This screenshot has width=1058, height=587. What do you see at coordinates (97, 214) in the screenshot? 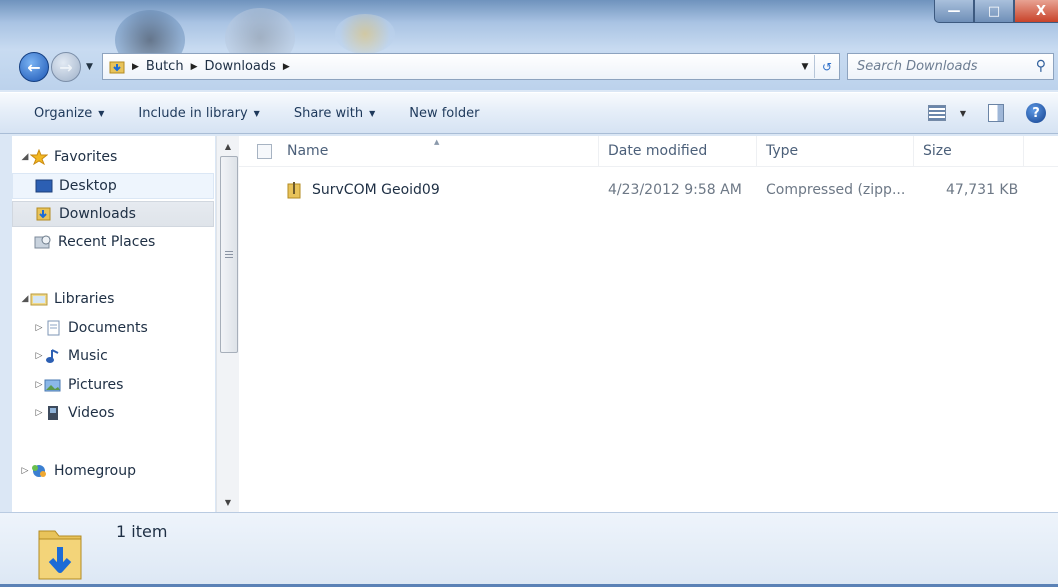
I see `nav-label-downloads: Downloads` at bounding box center [97, 214].